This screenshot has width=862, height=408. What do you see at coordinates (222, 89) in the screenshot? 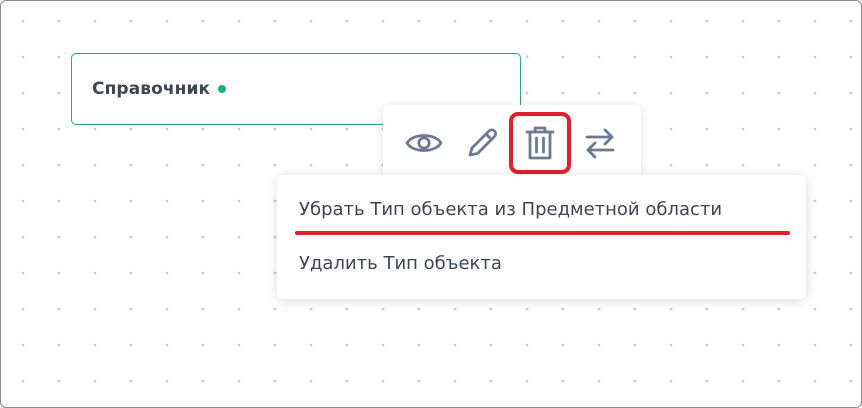
I see `status-dot-icon` at bounding box center [222, 89].